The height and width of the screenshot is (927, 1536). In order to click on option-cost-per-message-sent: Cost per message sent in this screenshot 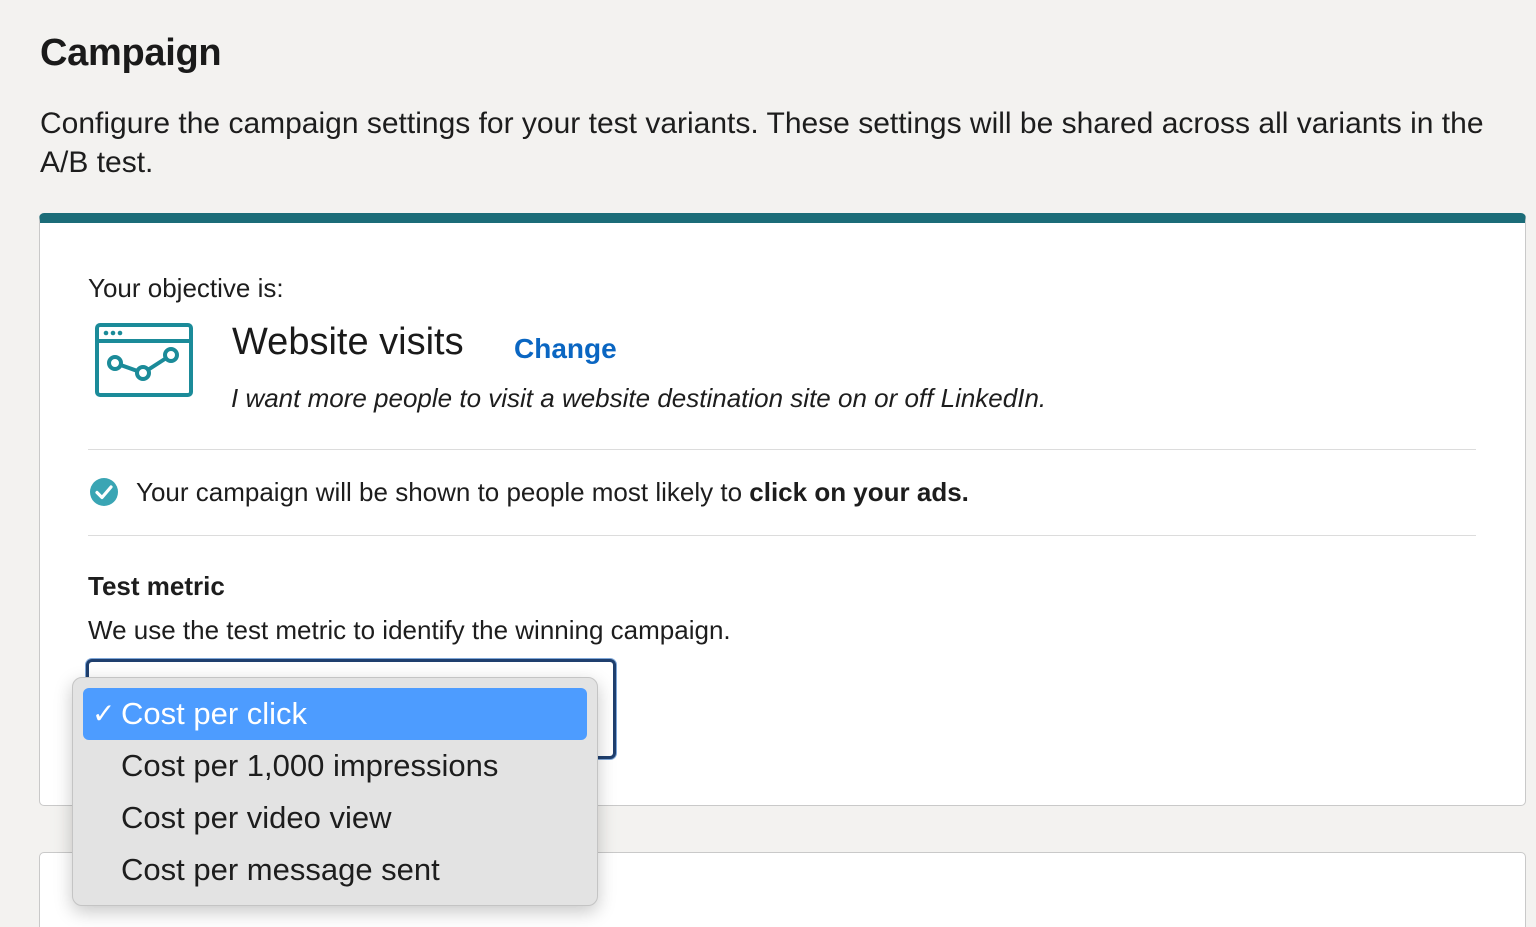, I will do `click(335, 870)`.